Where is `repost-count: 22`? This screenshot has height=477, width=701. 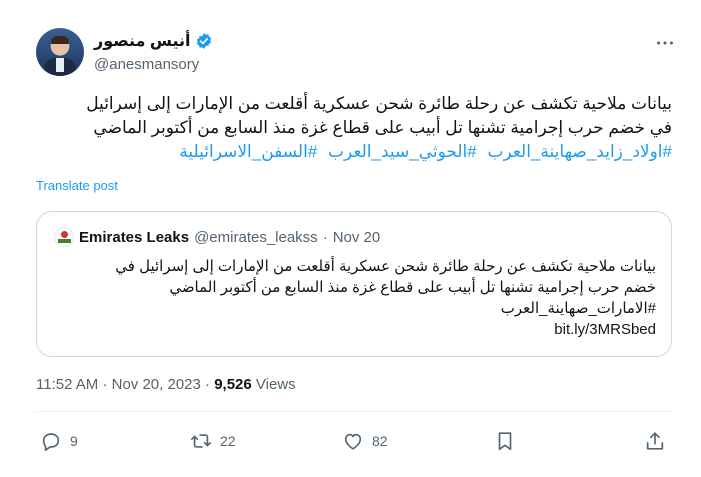
repost-count: 22 is located at coordinates (228, 441).